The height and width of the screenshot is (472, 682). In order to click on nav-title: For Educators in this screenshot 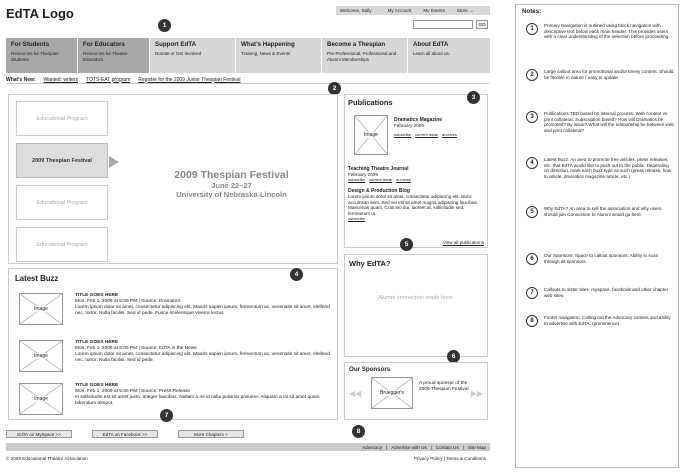, I will do `click(104, 44)`.